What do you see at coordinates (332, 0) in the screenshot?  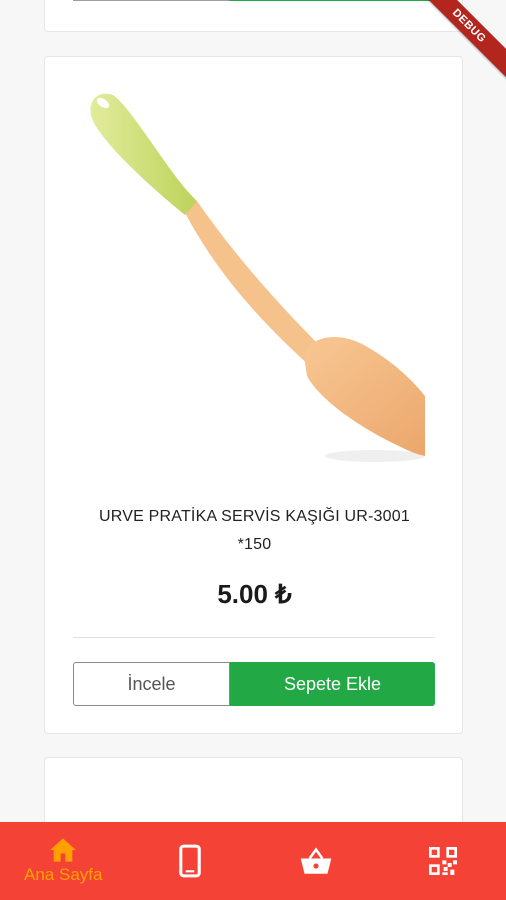 I see `previous-add-to-cart-button-edge` at bounding box center [332, 0].